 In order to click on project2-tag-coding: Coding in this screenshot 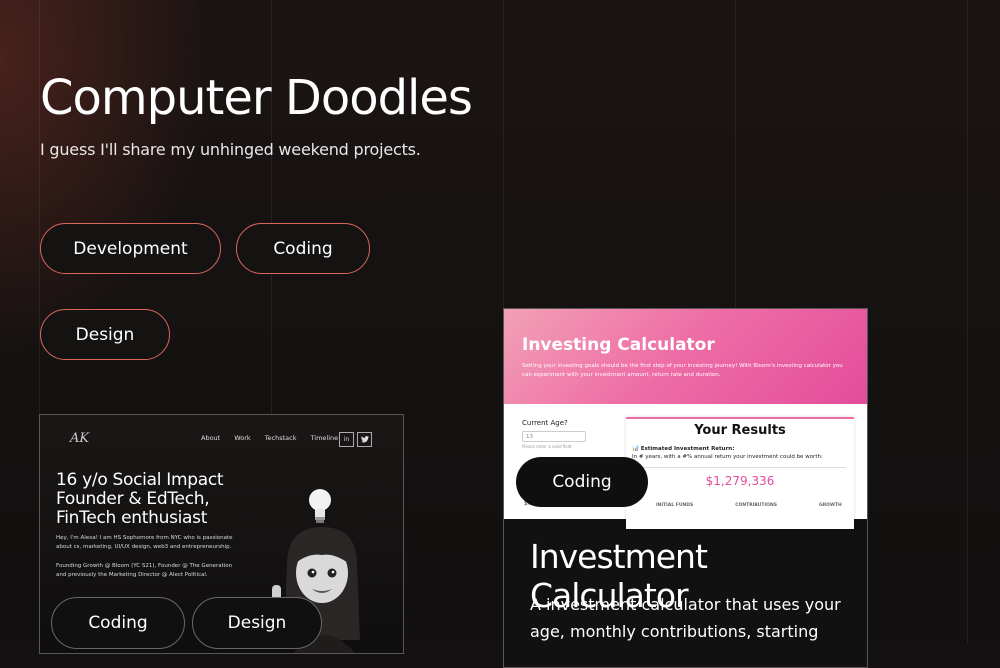, I will do `click(582, 482)`.